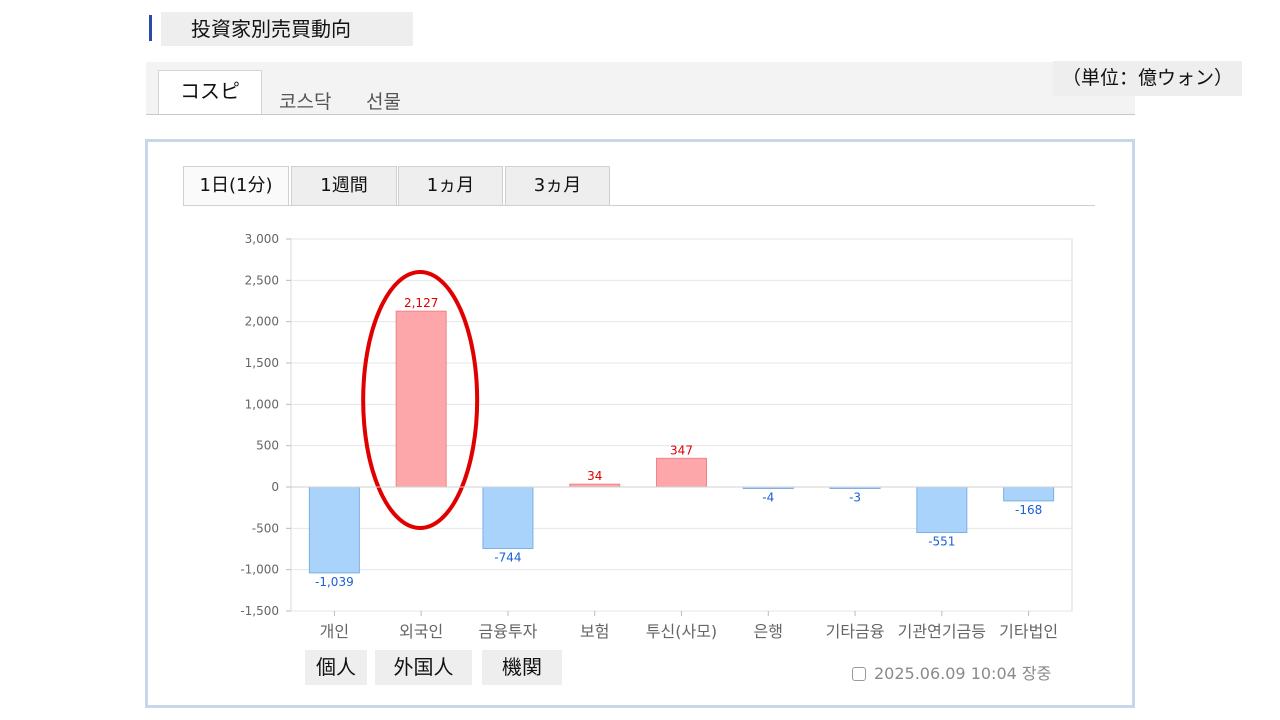 This screenshot has width=1280, height=720. Describe the element at coordinates (262, 322) in the screenshot. I see `y-tick-label: 2,000` at that location.